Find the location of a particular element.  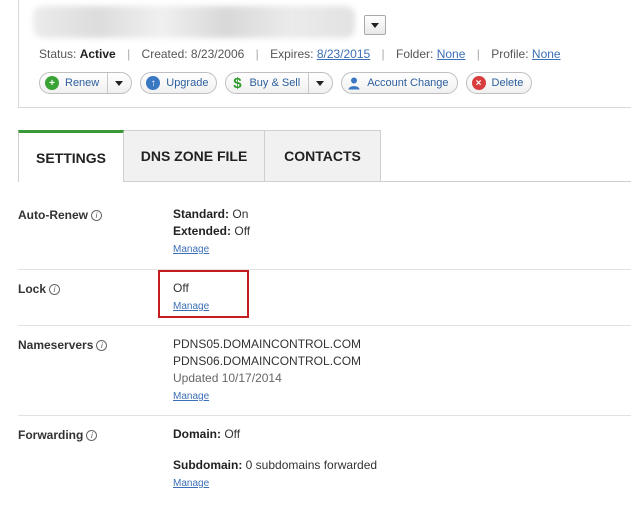

forwarding-label: Forwarding i is located at coordinates (58, 435).